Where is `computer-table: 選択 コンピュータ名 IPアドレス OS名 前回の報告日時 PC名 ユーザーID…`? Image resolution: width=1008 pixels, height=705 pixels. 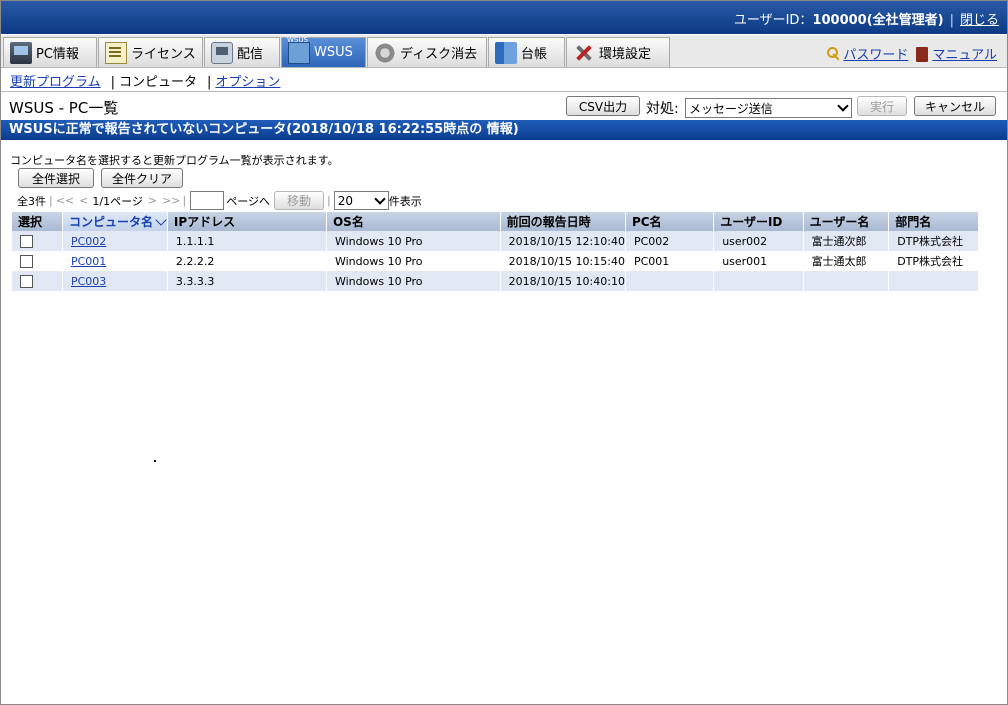
computer-table: 選択 コンピュータ名 IPアドレス OS名 前回の報告日時 PC名 ユーザーID… is located at coordinates (495, 251).